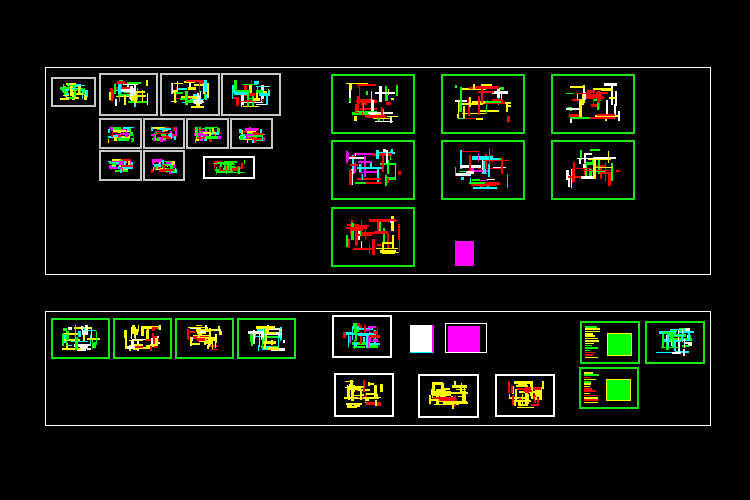 The width and height of the screenshot is (750, 500). Describe the element at coordinates (73, 92) in the screenshot. I see `drawing-sheet-index` at that location.